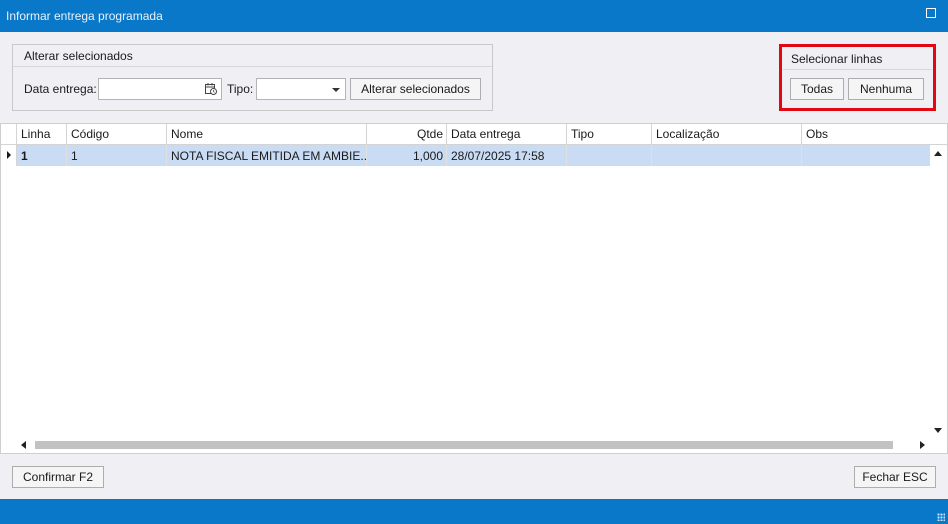 The width and height of the screenshot is (948, 524). Describe the element at coordinates (727, 155) in the screenshot. I see `cell-localizacao` at that location.